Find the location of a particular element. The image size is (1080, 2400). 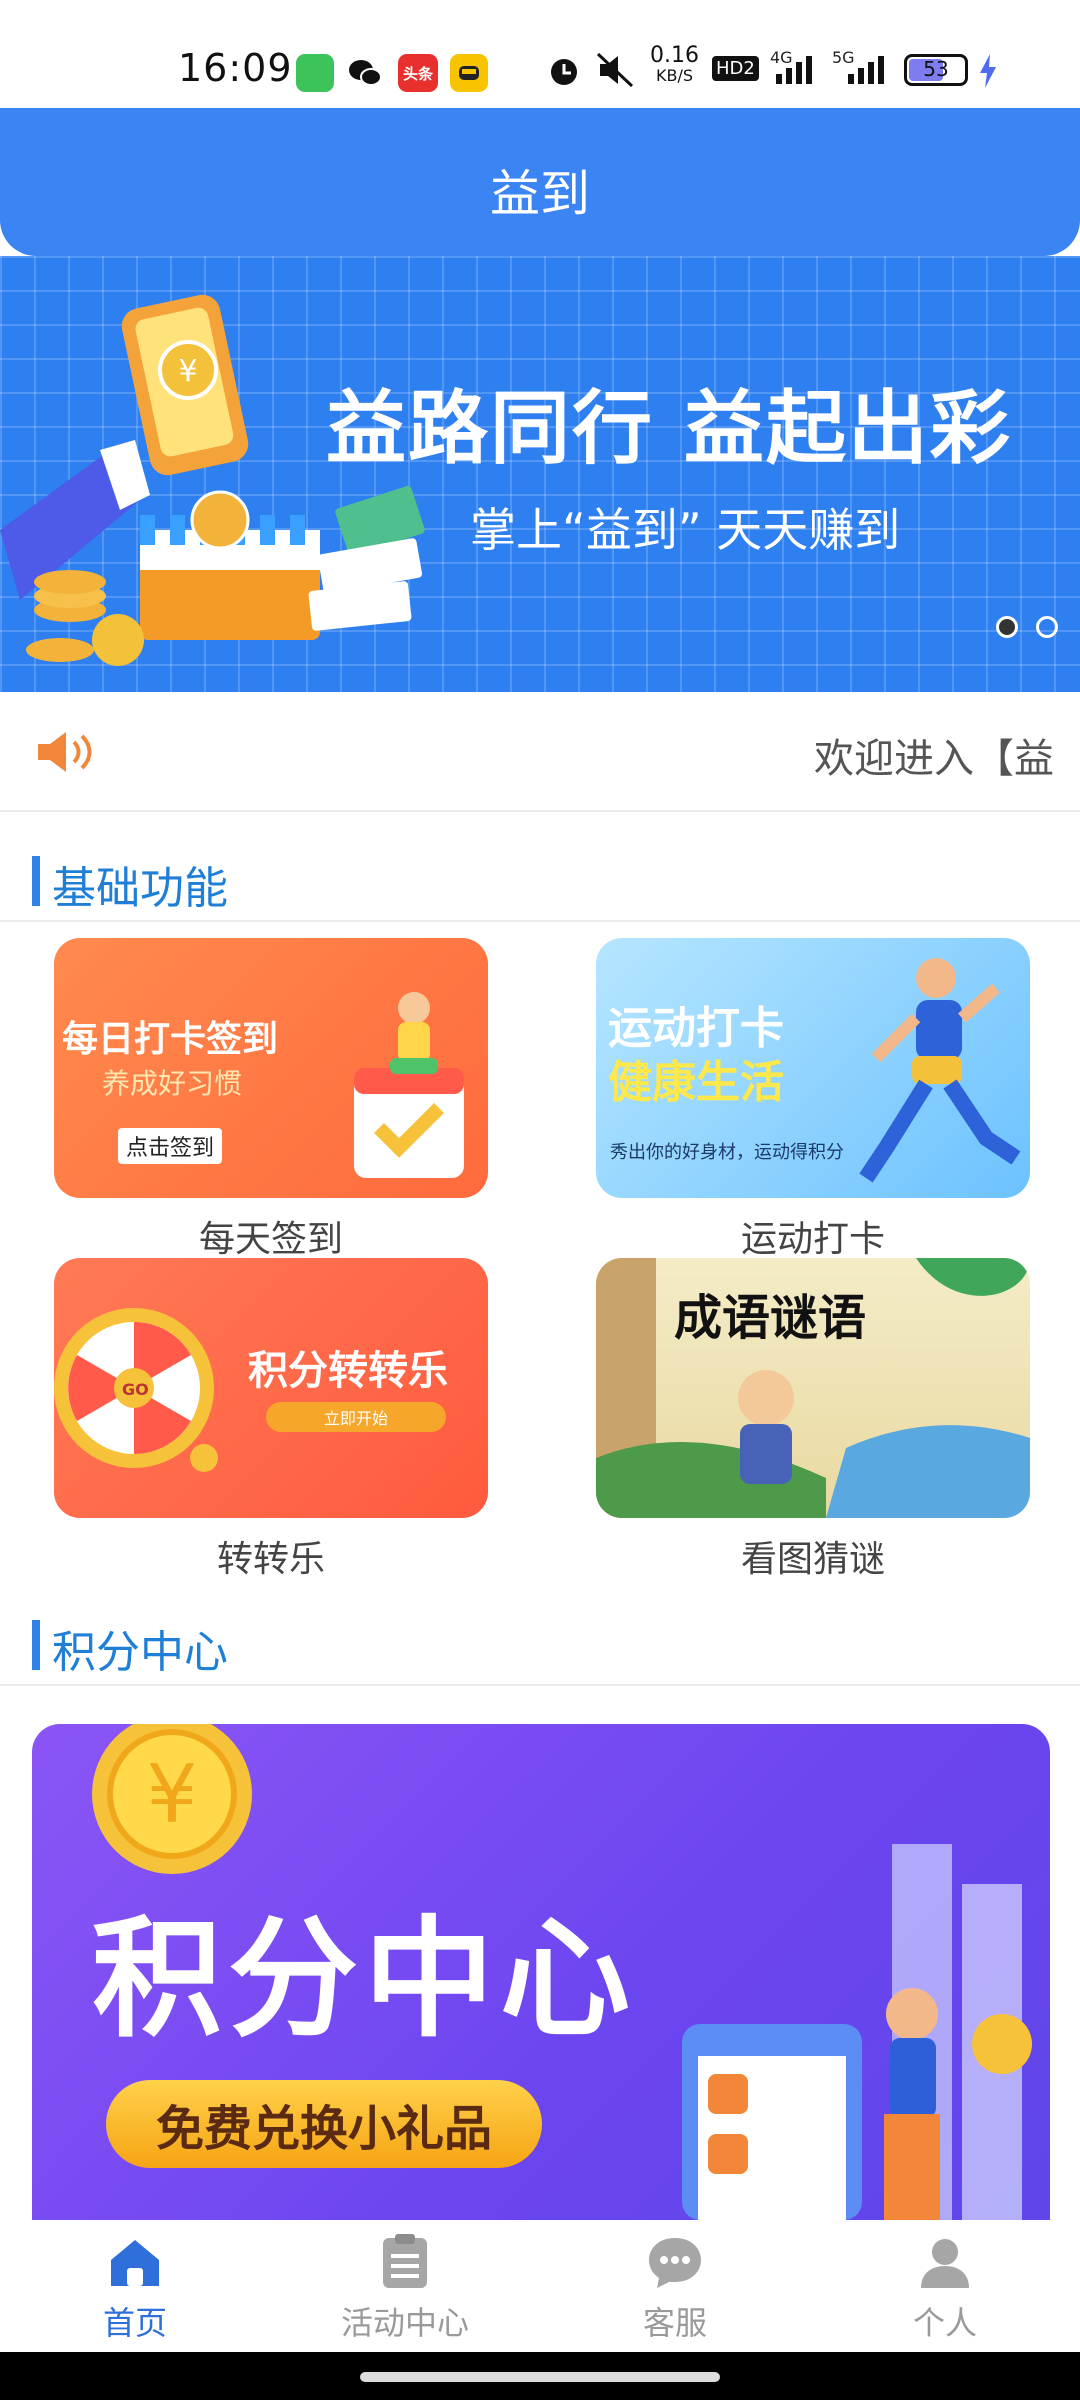

feature-label-lucky-wheel: 转转乐 is located at coordinates (271, 1556).